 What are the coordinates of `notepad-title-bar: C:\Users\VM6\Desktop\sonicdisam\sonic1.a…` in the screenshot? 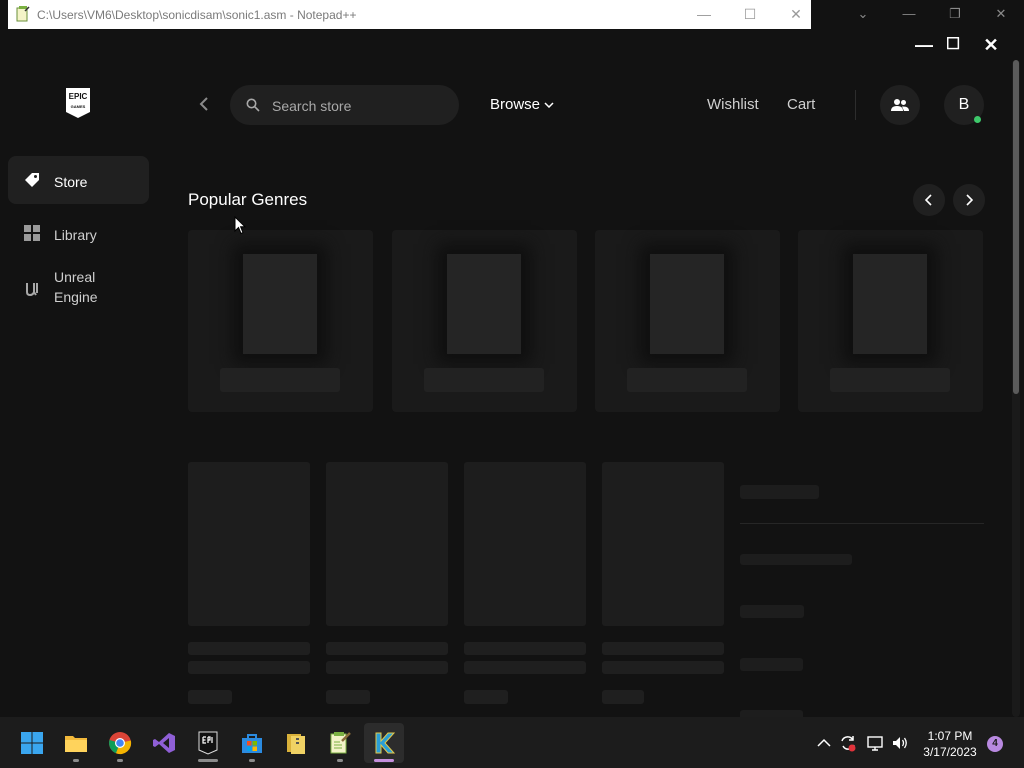 It's located at (409, 14).